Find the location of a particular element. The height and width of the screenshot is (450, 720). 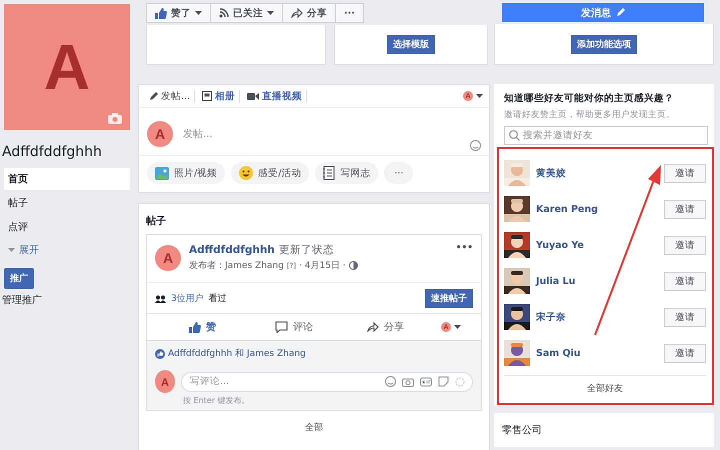

nav-item: 首页 is located at coordinates (67, 179).